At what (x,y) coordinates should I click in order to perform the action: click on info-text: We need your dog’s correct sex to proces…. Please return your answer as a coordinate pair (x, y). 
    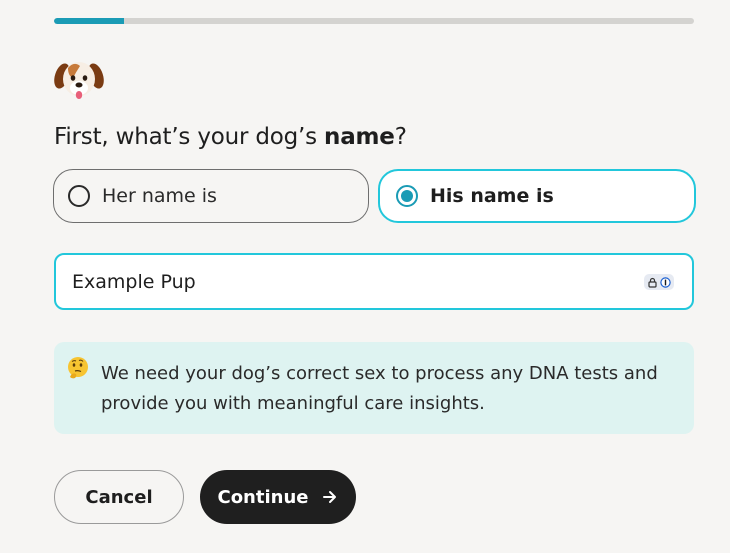
    Looking at the image, I should click on (379, 388).